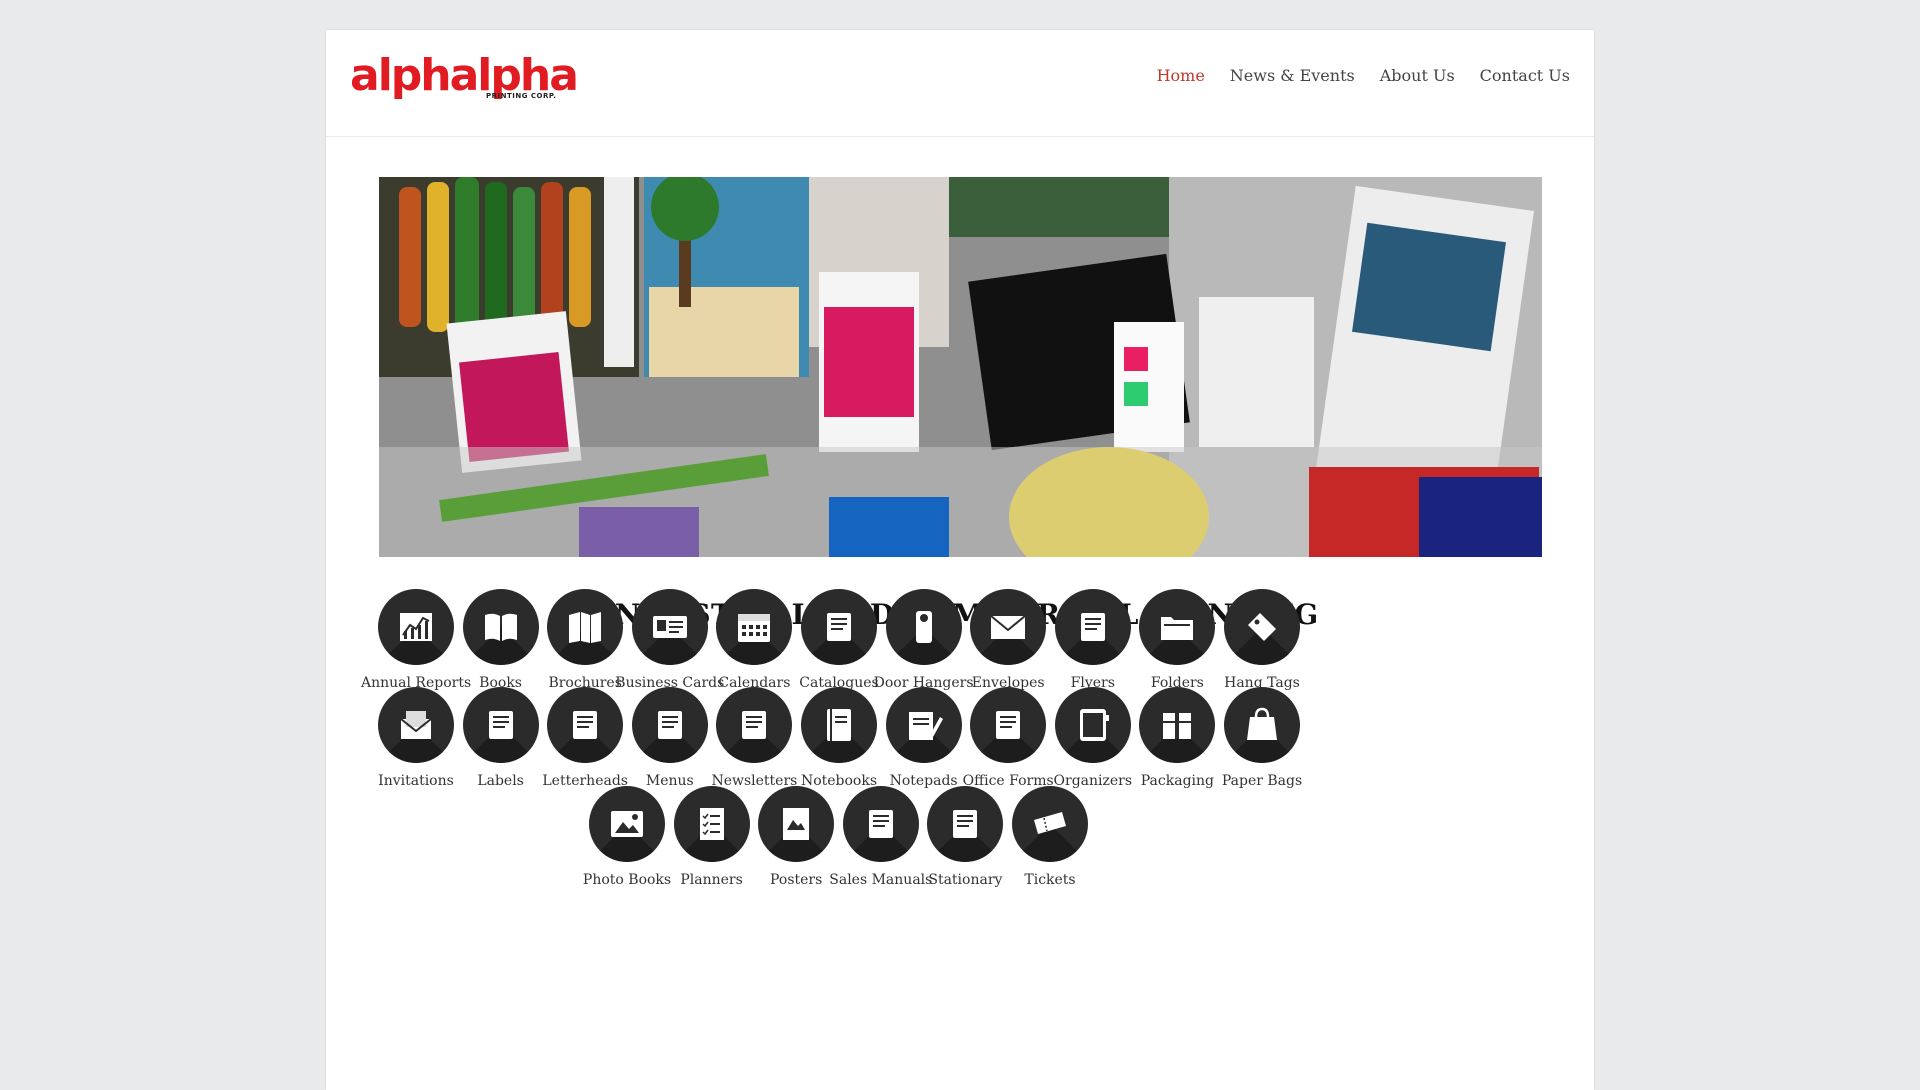  Describe the element at coordinates (500, 627) in the screenshot. I see `book-icon` at that location.